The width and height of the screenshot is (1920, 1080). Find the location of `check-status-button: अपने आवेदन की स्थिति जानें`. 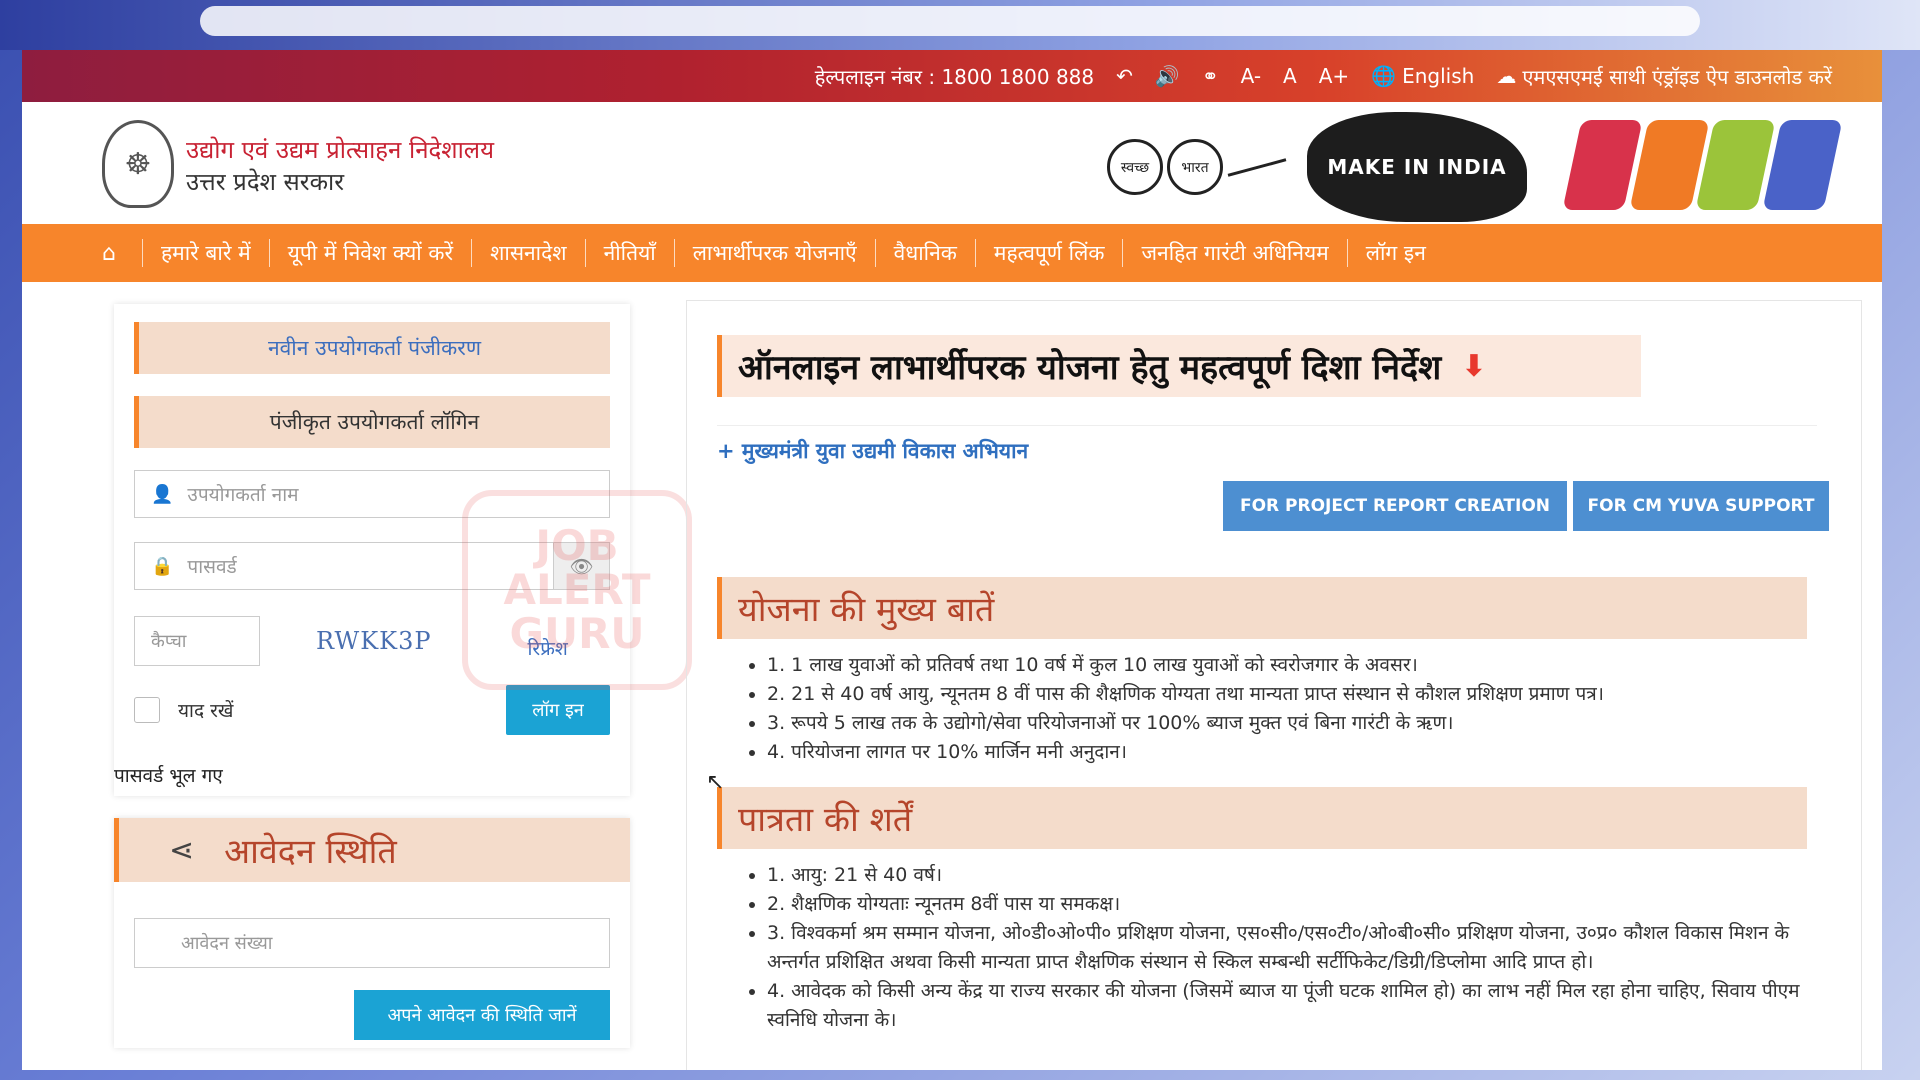

check-status-button: अपने आवेदन की स्थिति जानें is located at coordinates (482, 1015).